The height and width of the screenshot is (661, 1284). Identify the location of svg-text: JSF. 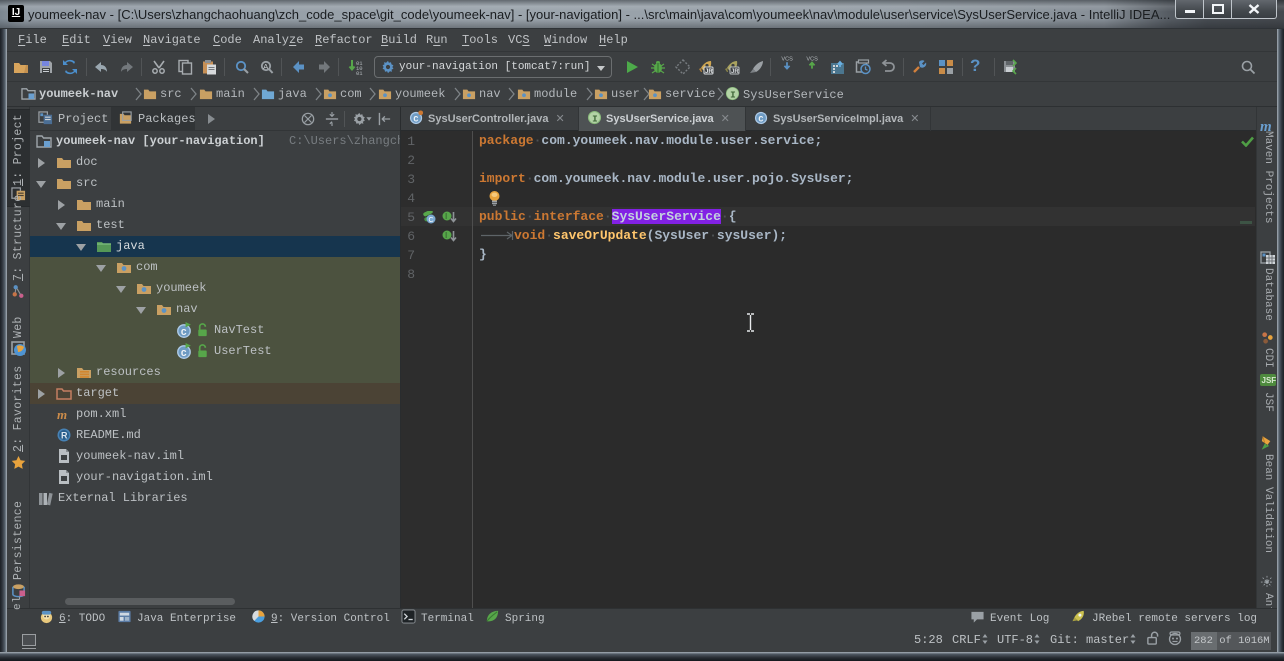
(1269, 380).